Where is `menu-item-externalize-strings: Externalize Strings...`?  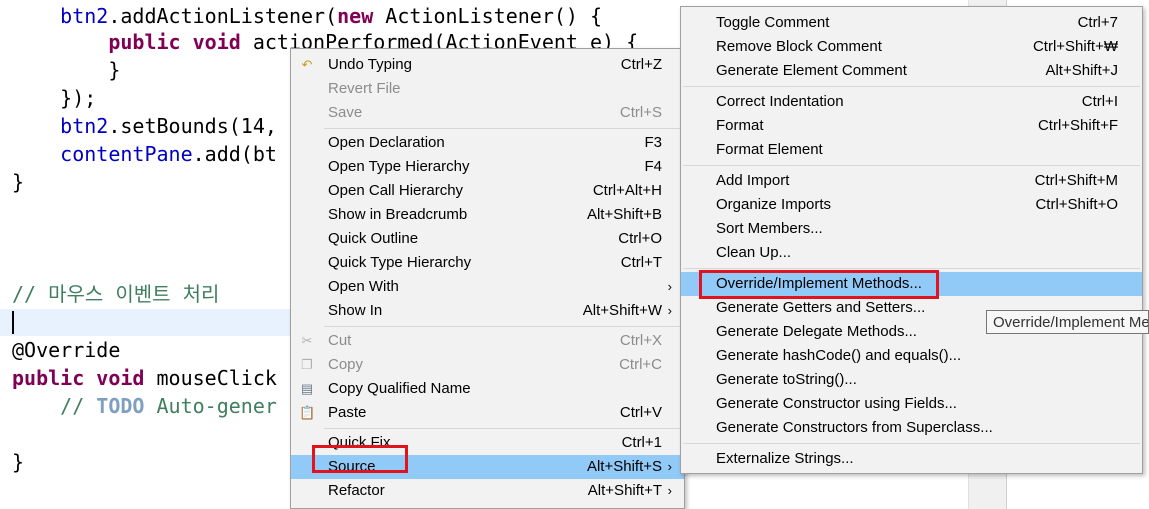 menu-item-externalize-strings: Externalize Strings... is located at coordinates (911, 459).